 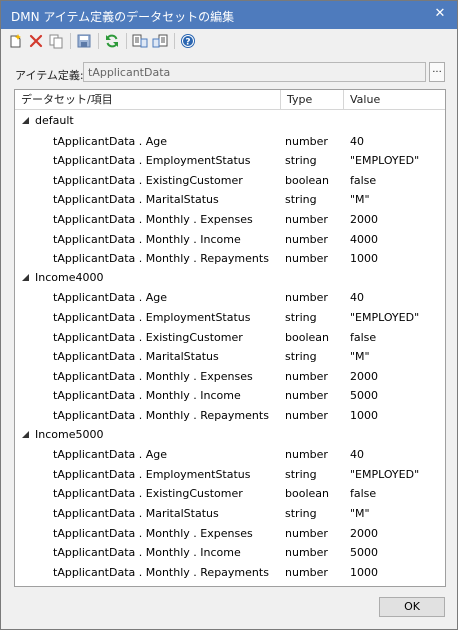 I want to click on help-icon: ?, so click(x=188, y=41).